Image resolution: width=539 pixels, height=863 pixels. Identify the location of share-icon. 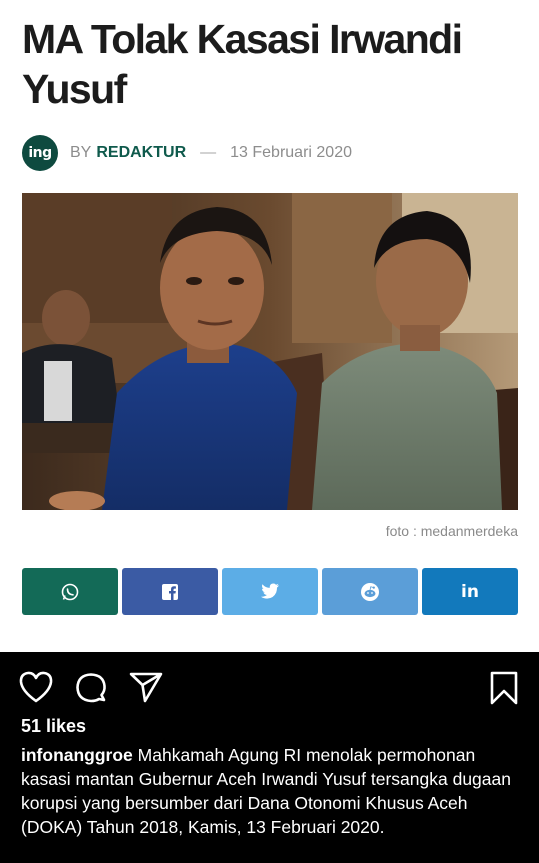
(146, 687).